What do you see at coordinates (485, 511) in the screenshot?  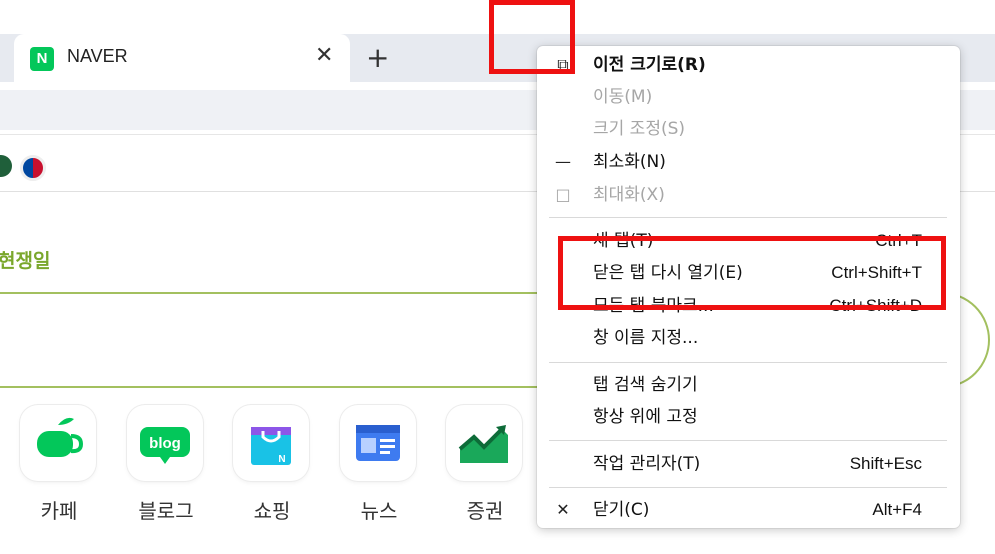 I see `service-label: 증권` at bounding box center [485, 511].